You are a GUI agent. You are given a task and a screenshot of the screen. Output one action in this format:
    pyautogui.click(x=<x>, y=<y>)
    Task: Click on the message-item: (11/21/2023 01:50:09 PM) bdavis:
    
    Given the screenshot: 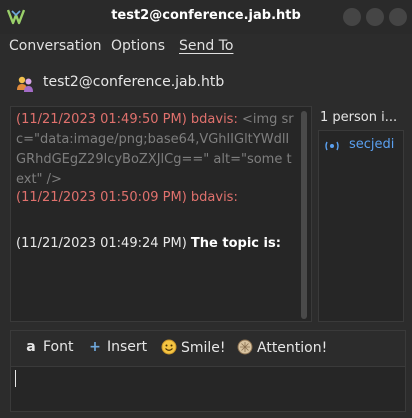 What is the action you would take?
    pyautogui.click(x=157, y=198)
    